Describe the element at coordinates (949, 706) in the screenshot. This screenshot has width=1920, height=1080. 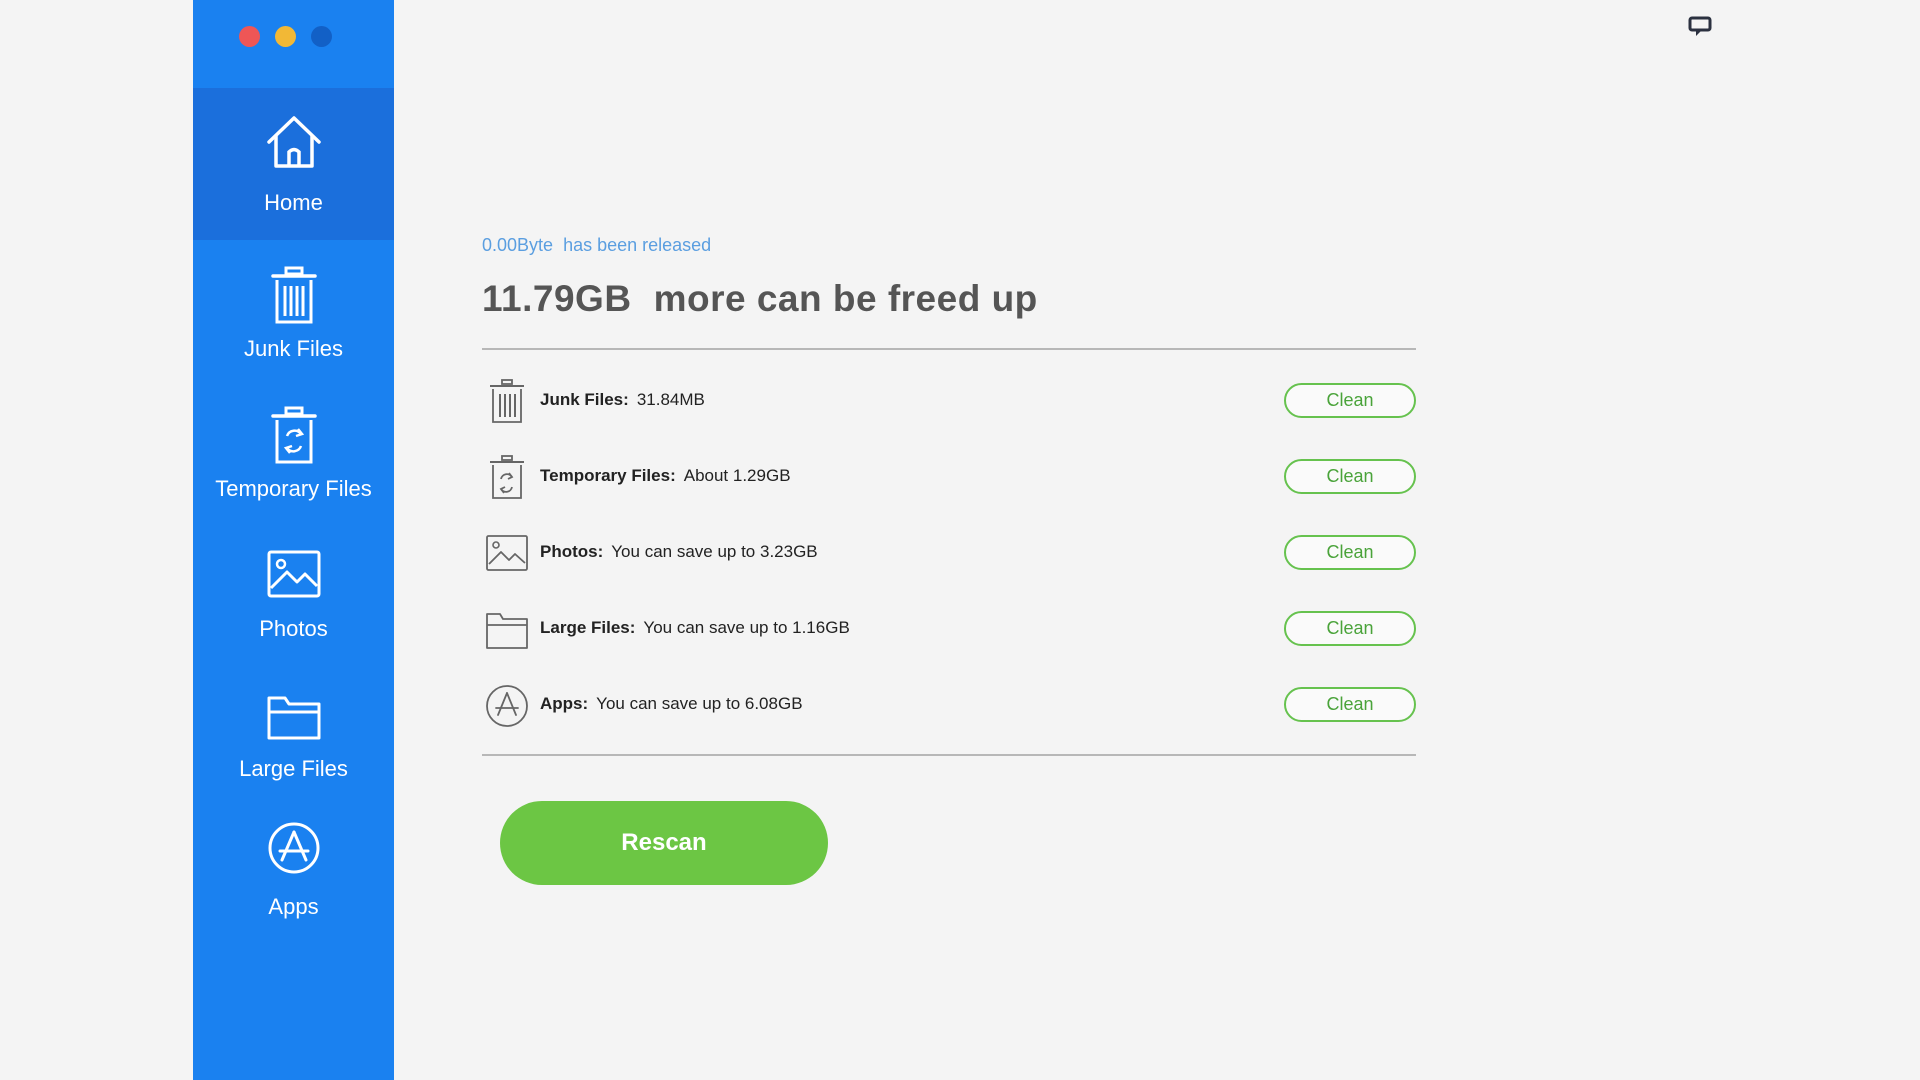
I see `category-row-apps: Apps: You can save up to 6.08GB Clean` at that location.